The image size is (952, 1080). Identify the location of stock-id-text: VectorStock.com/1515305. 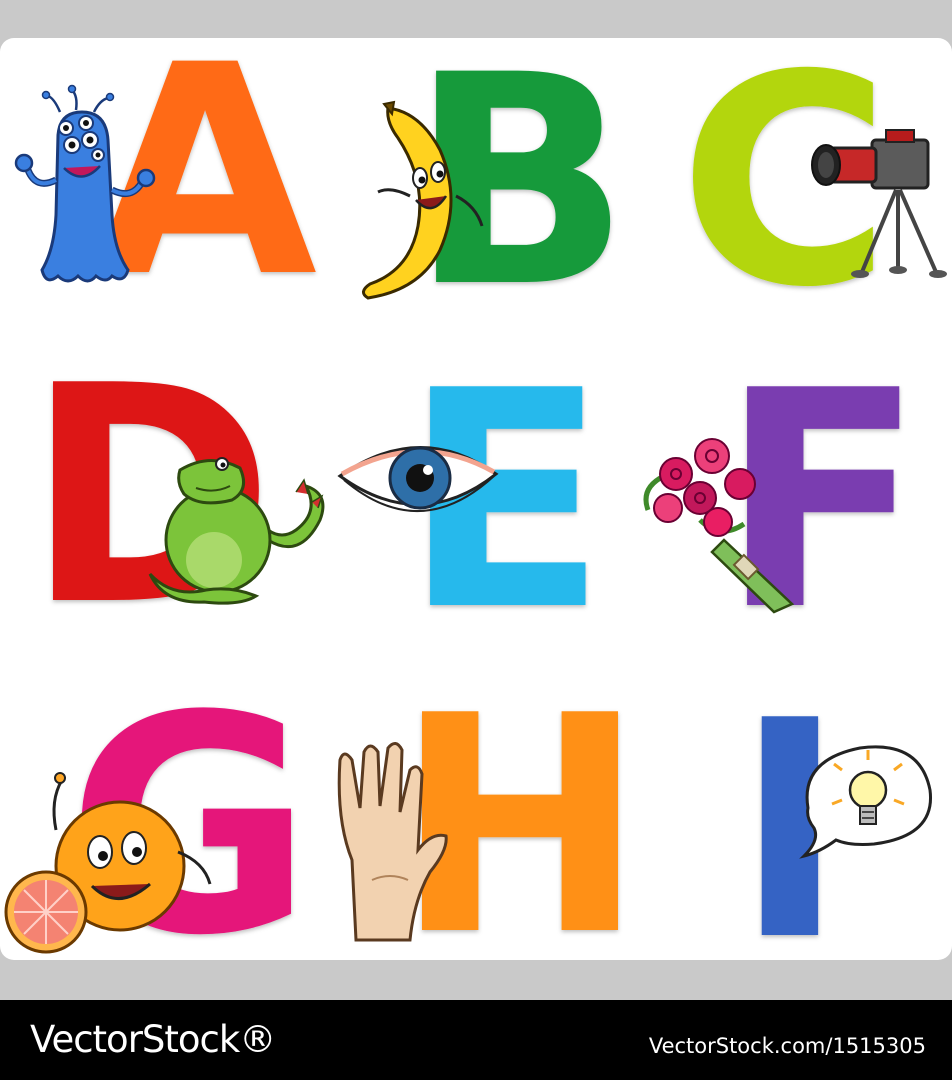
(787, 1046).